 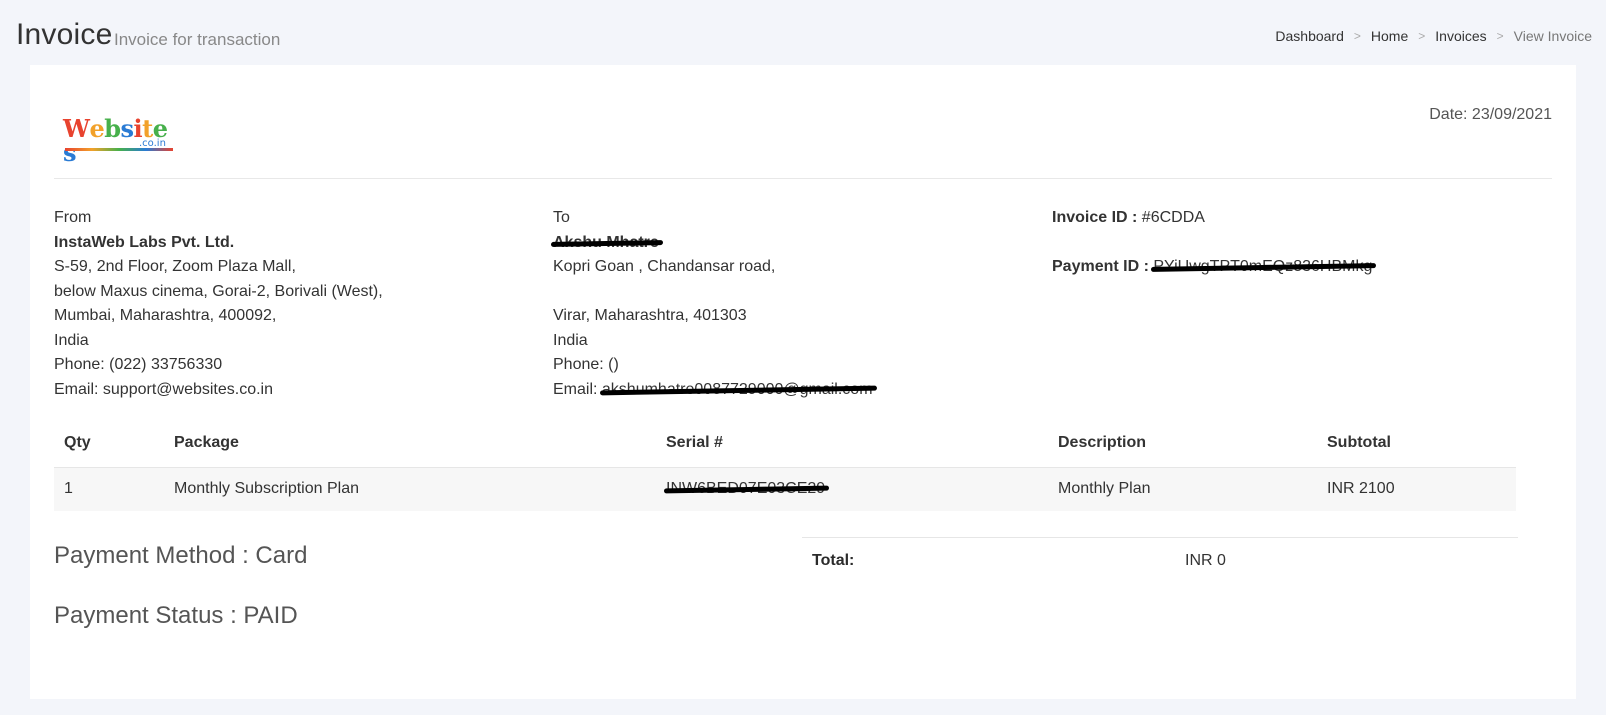 What do you see at coordinates (163, 389) in the screenshot?
I see `from-email: Email: support@websites.co.in` at bounding box center [163, 389].